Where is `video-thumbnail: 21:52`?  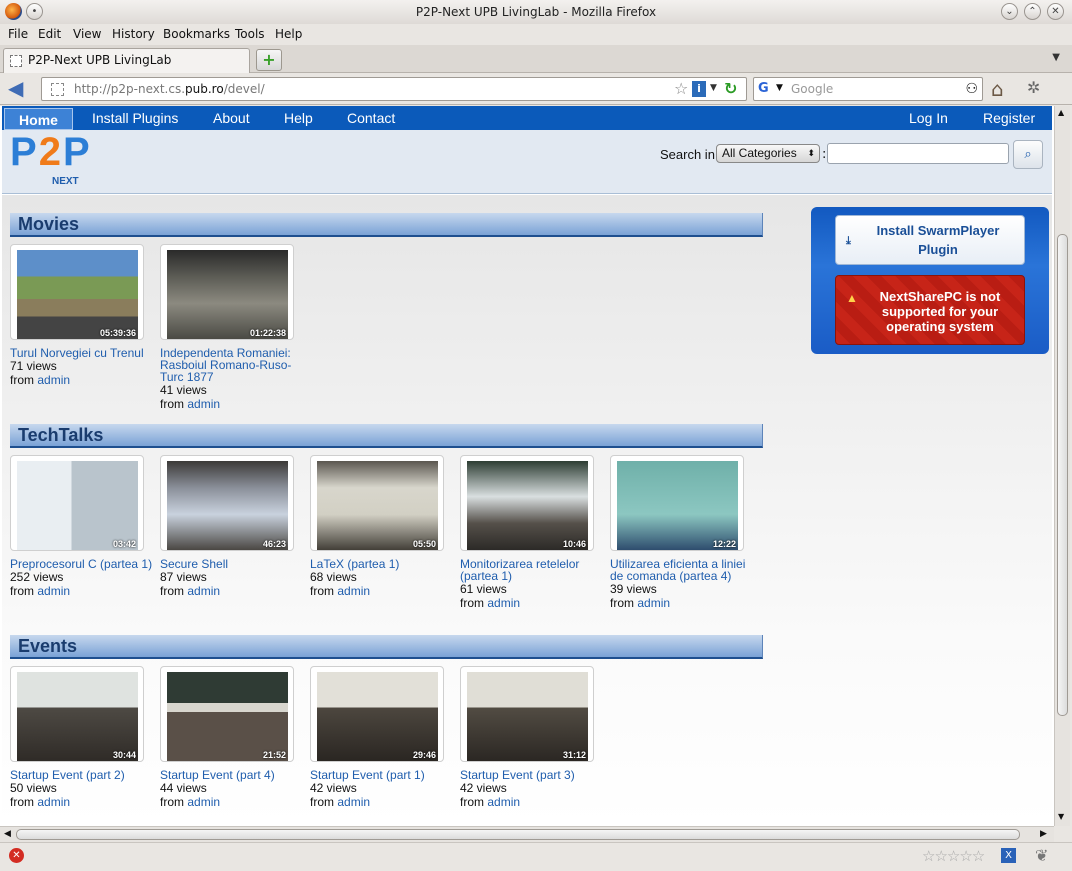
video-thumbnail: 21:52 is located at coordinates (227, 714).